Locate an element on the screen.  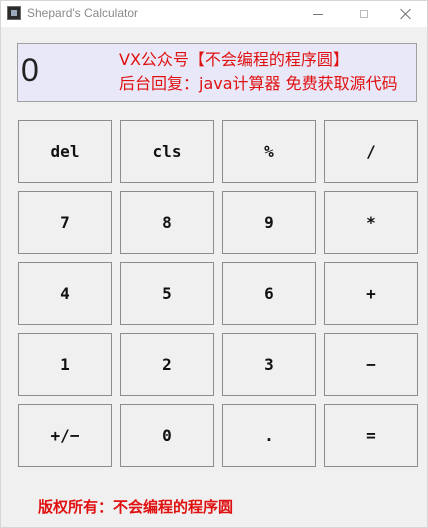
key-9: 9 is located at coordinates (269, 222).